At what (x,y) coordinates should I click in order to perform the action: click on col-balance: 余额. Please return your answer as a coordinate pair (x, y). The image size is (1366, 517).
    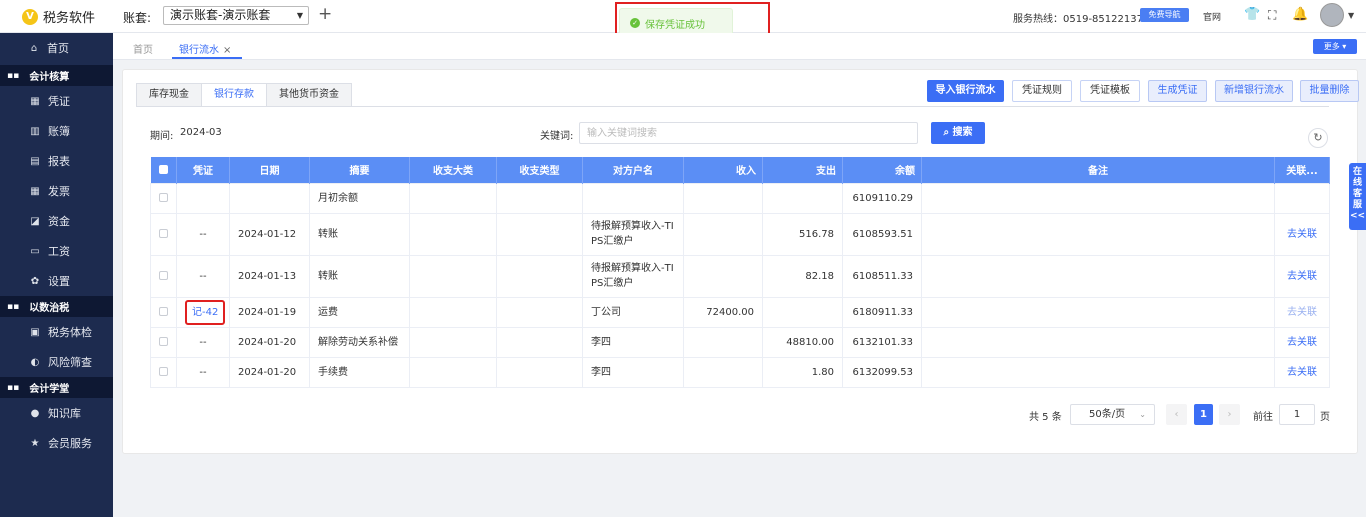
    Looking at the image, I should click on (882, 170).